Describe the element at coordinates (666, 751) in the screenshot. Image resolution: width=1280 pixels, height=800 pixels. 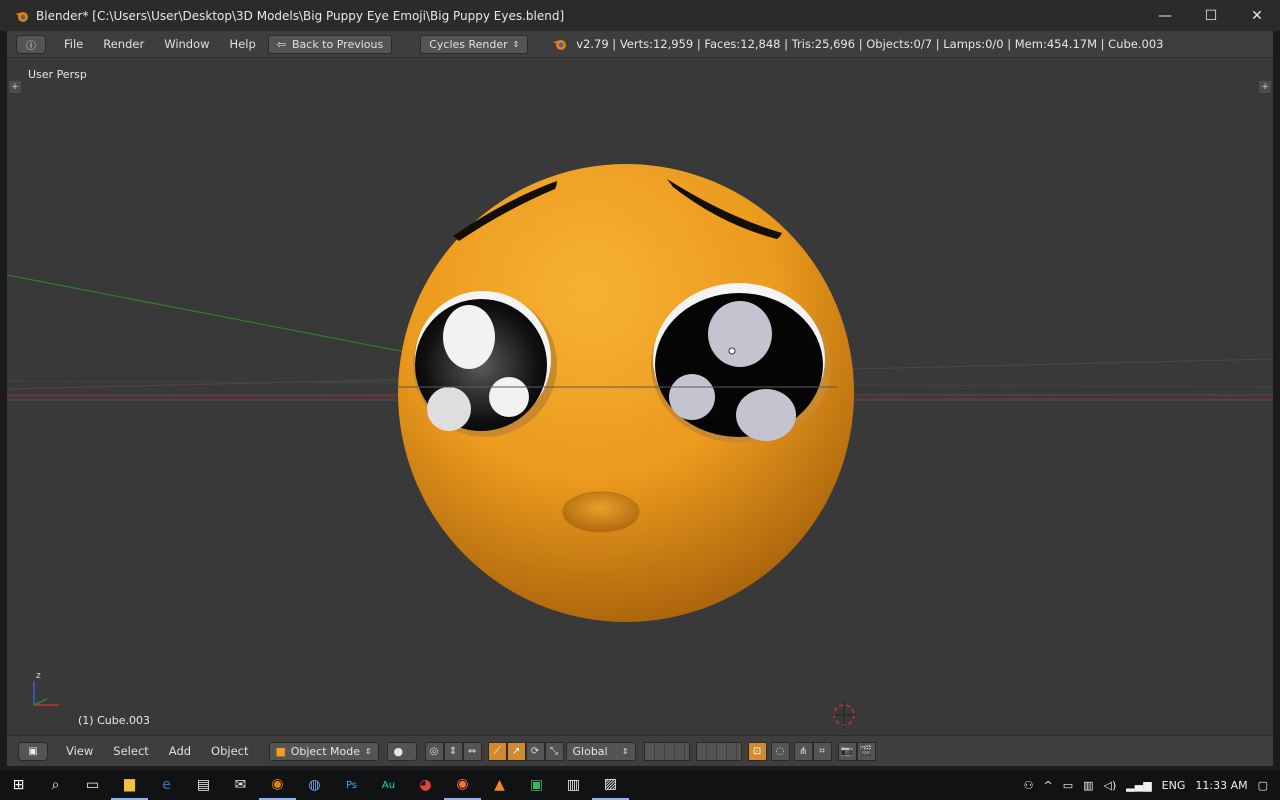
I see `layer-buttons` at that location.